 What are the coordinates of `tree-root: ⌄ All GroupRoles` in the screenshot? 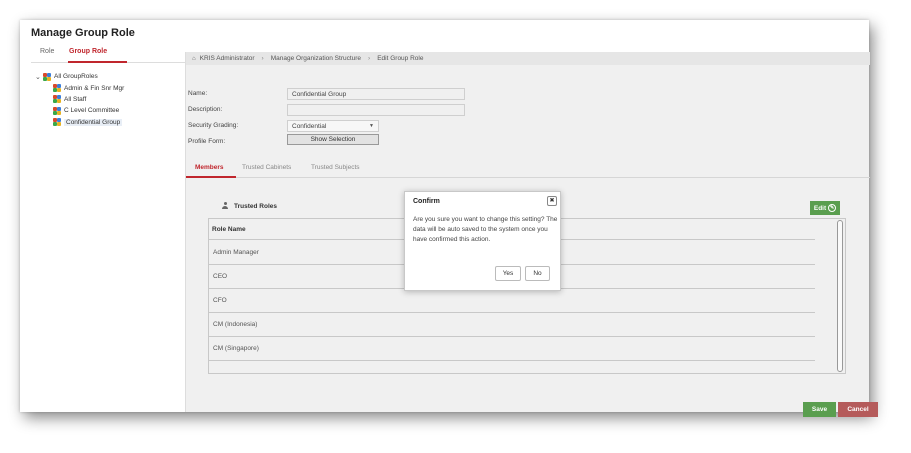 It's located at (110, 76).